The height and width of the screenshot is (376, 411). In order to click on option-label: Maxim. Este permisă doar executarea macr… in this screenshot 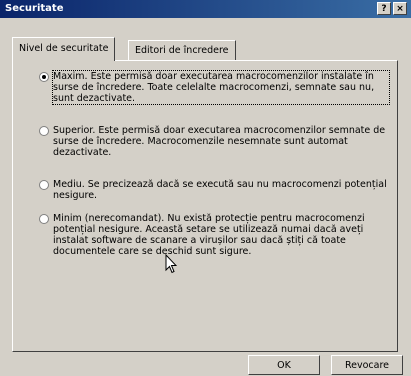, I will do `click(221, 87)`.